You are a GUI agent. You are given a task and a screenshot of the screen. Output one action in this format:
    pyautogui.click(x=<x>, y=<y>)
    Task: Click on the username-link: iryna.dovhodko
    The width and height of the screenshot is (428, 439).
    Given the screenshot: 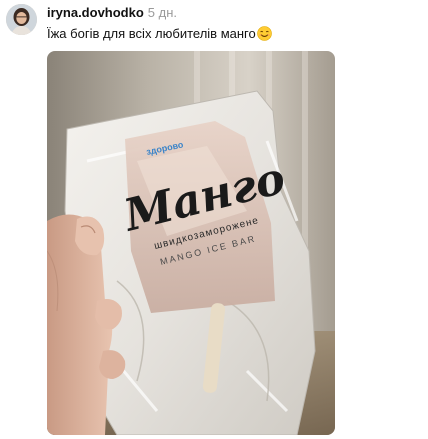 What is the action you would take?
    pyautogui.click(x=95, y=12)
    